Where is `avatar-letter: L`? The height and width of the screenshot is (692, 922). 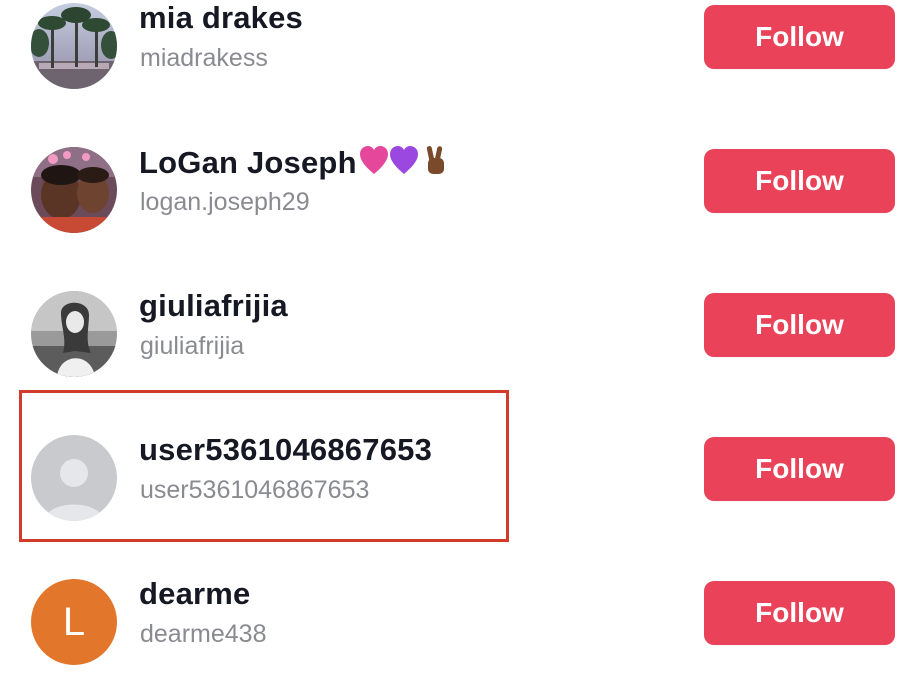 avatar-letter: L is located at coordinates (74, 622).